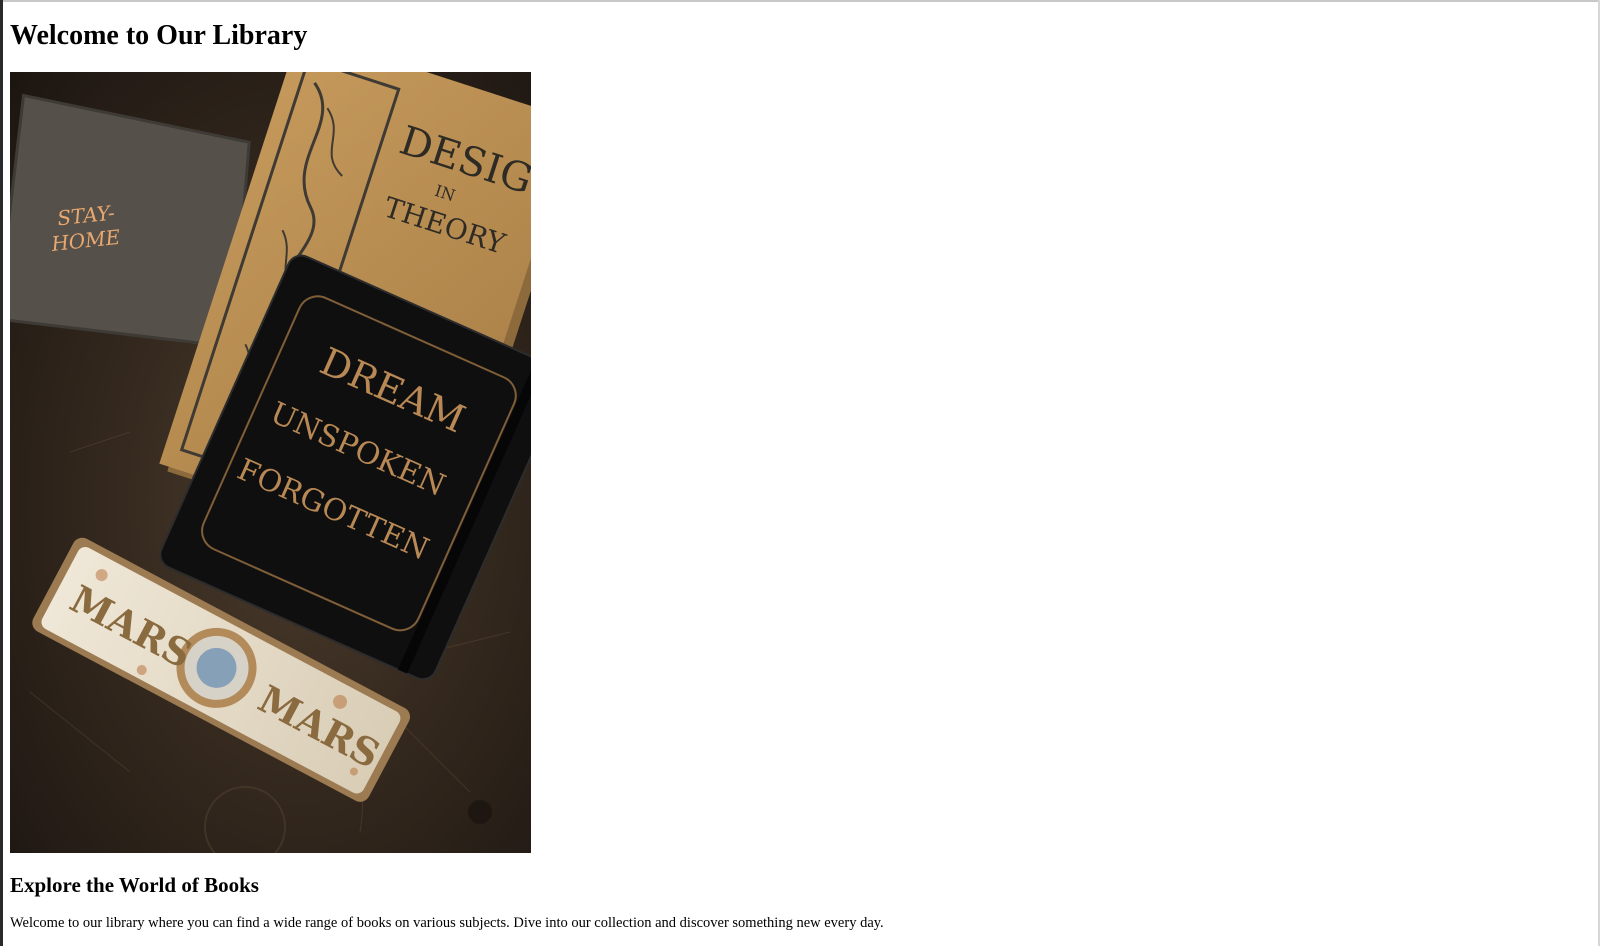 Image resolution: width=1600 pixels, height=946 pixels. What do you see at coordinates (800, 1) in the screenshot?
I see `window-top-border` at bounding box center [800, 1].